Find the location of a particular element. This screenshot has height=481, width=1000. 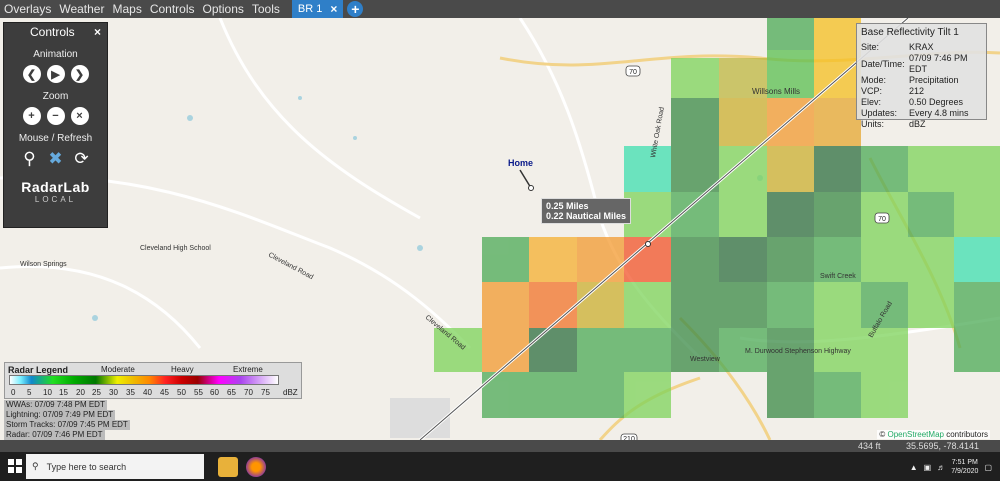

legend-title: Radar Legend is located at coordinates (38, 370).